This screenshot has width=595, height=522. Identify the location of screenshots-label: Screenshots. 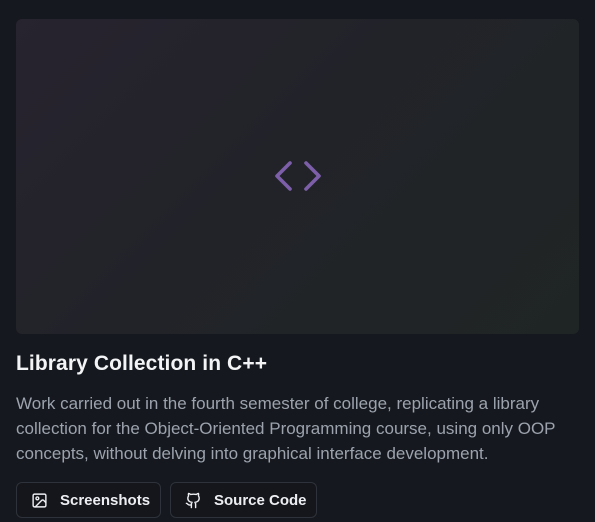
(105, 500).